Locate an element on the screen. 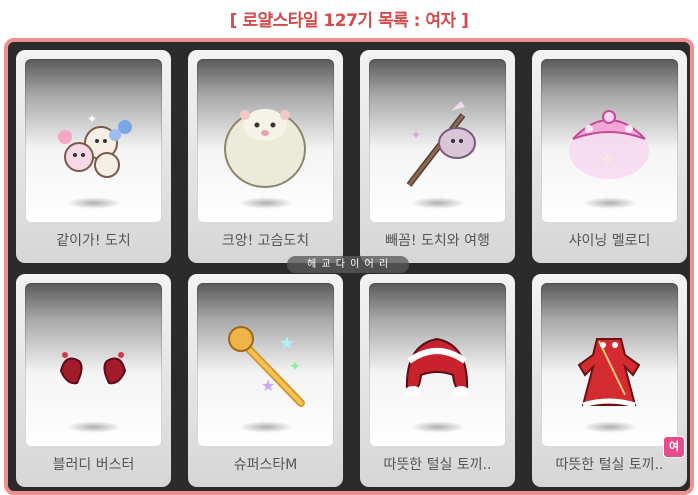  shining-melody-crown-icon: ✧ is located at coordinates (609, 144).